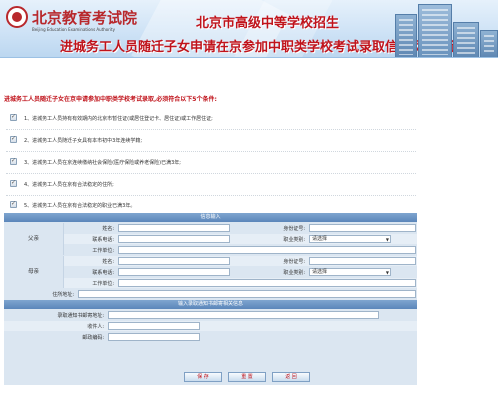  I want to click on mother-phone-label: 联系电话:, so click(103, 273).